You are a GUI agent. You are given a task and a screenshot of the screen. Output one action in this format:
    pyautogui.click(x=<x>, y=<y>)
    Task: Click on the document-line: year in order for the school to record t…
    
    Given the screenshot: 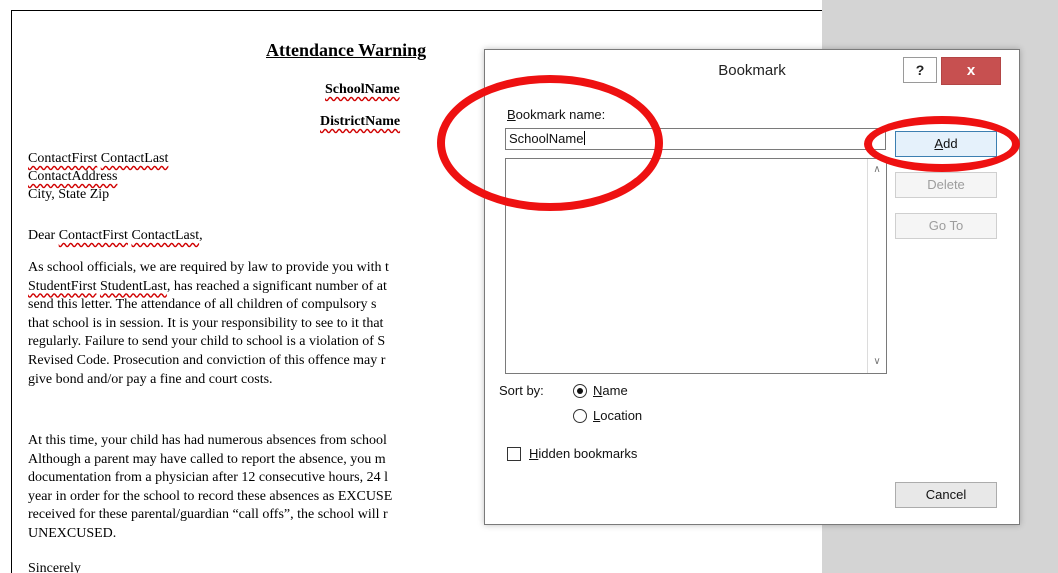 What is the action you would take?
    pyautogui.click(x=210, y=497)
    